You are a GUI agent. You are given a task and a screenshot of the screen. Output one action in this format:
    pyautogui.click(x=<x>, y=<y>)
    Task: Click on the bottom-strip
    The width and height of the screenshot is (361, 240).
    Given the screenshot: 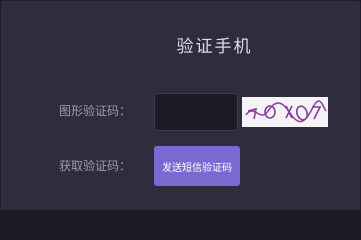 What is the action you would take?
    pyautogui.click(x=180, y=214)
    